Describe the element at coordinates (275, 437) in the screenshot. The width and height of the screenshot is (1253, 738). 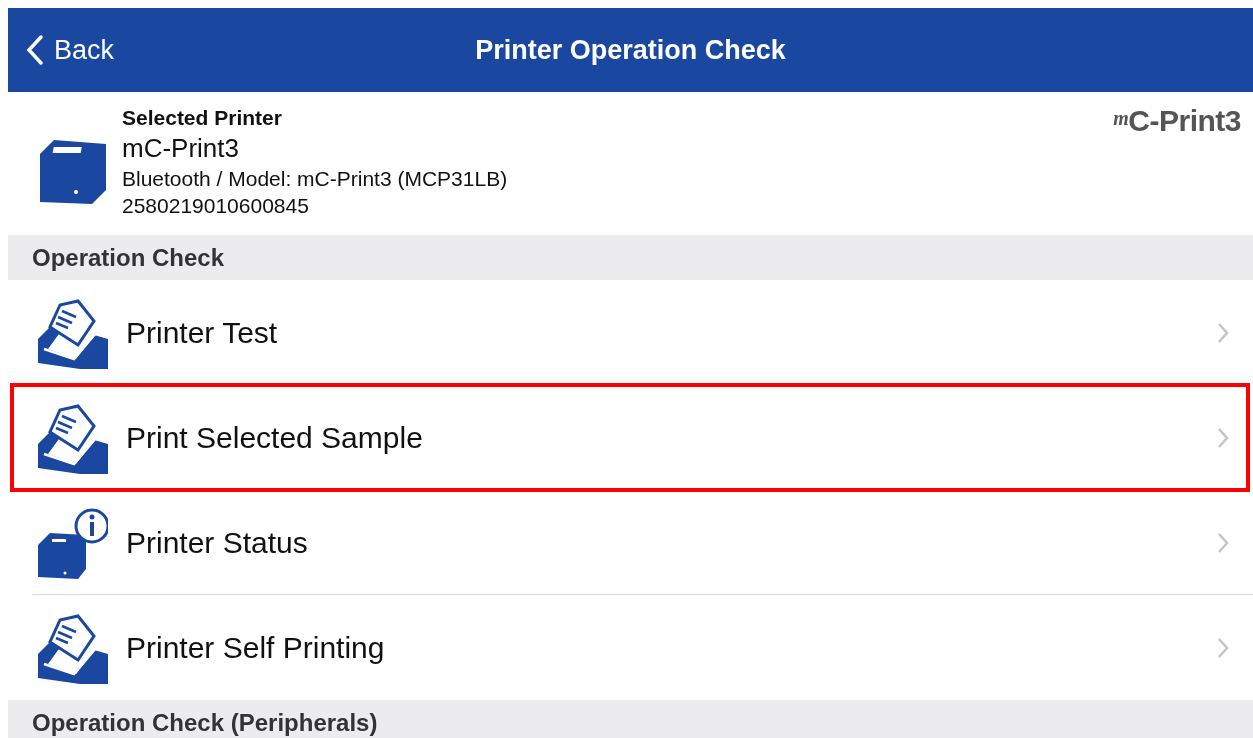
I see `row-label: Print Selected Sample` at that location.